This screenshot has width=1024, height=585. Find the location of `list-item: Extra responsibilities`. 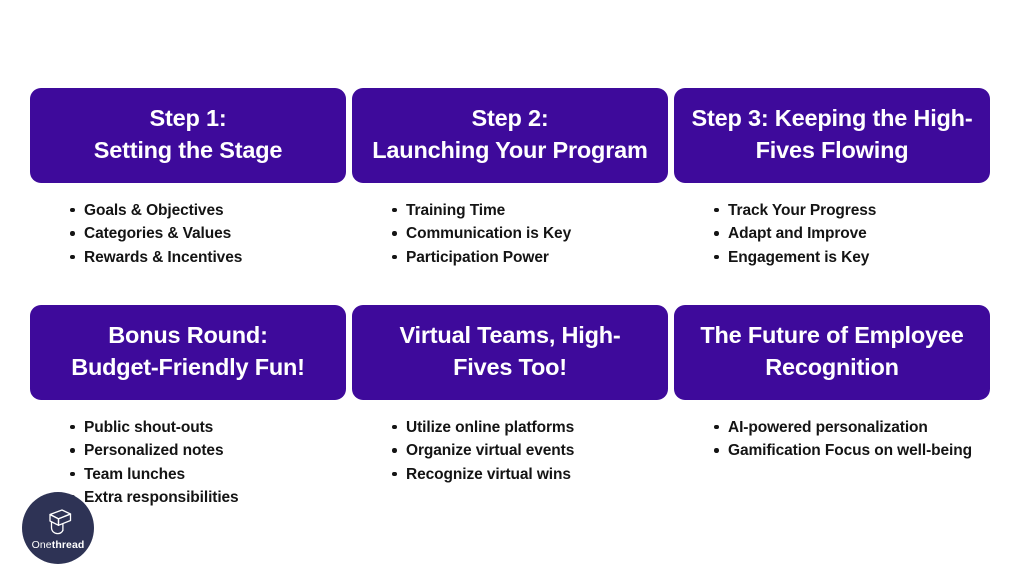

list-item: Extra responsibilities is located at coordinates (208, 498).